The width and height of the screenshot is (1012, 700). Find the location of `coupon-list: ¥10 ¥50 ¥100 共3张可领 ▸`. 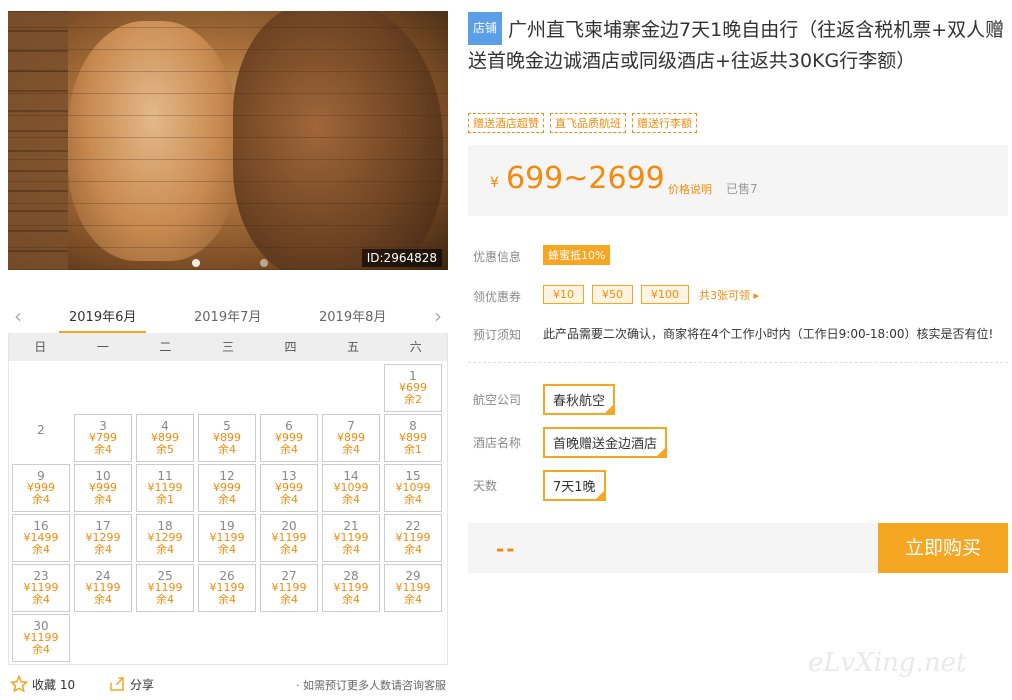

coupon-list: ¥10 ¥50 ¥100 共3张可领 ▸ is located at coordinates (651, 294).